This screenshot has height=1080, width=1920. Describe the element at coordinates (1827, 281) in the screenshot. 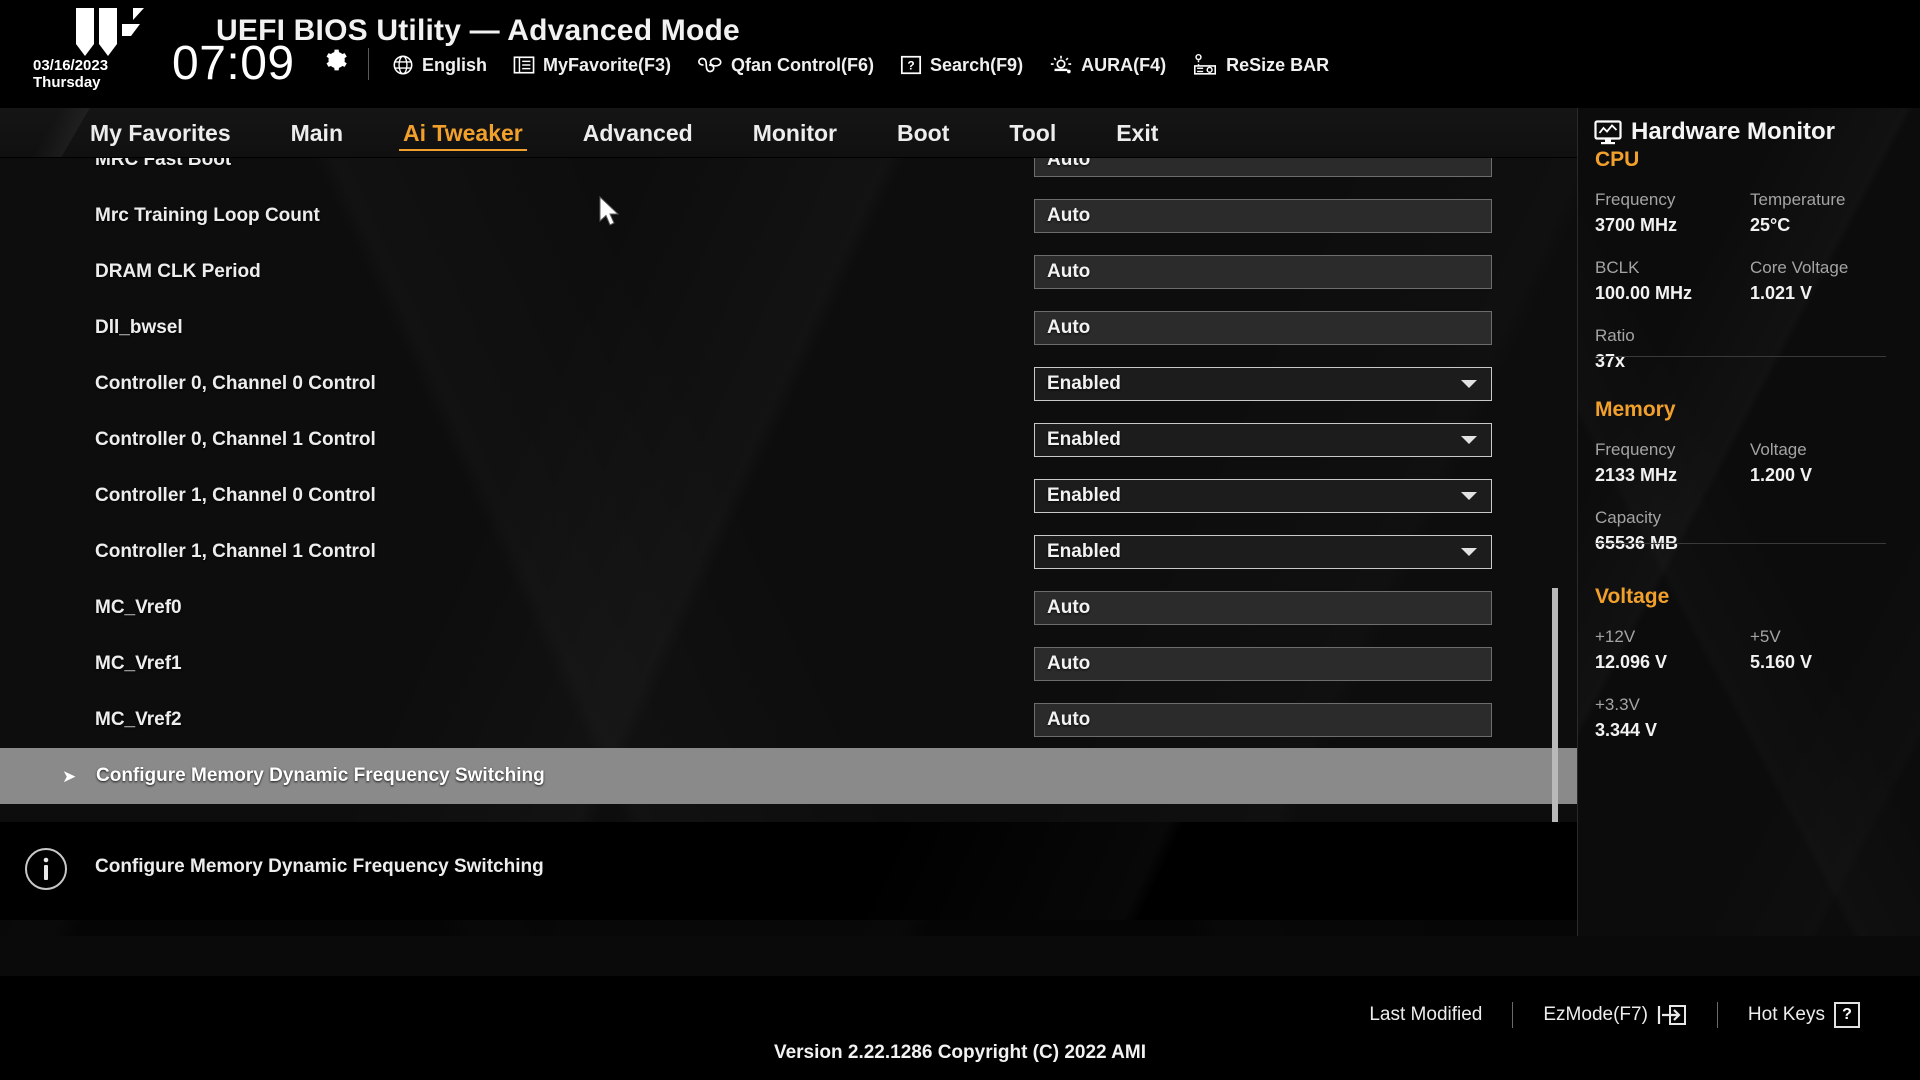

I see `hm-metric: Core Voltage 1.021 V` at that location.